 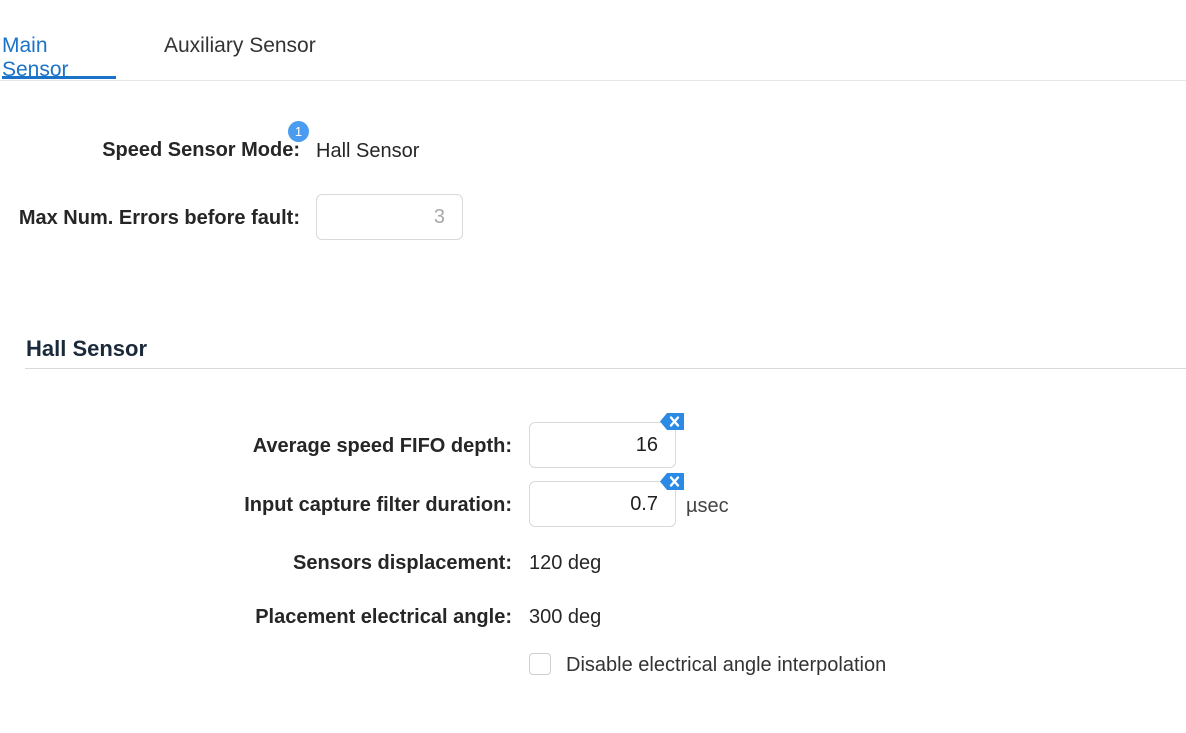 I want to click on speed-sensor-mode-value: Hall Sensor, so click(x=368, y=151).